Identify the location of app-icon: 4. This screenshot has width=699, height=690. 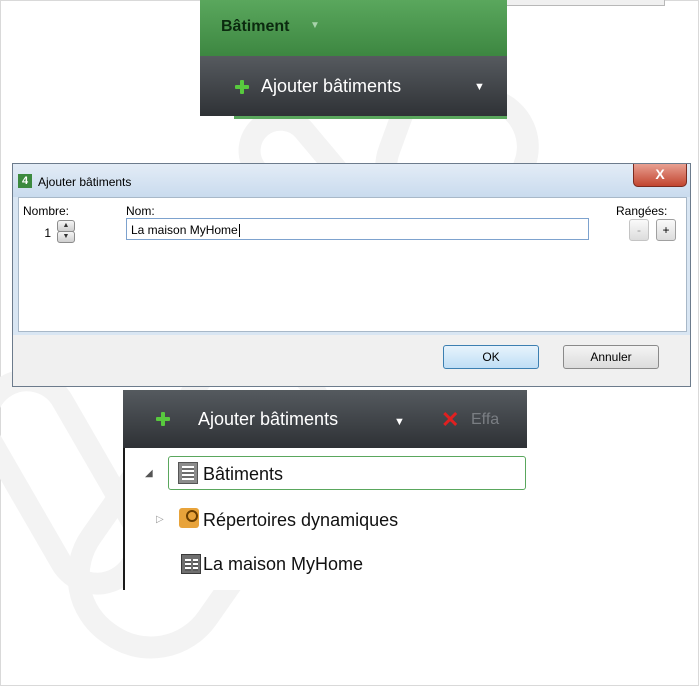
(25, 181).